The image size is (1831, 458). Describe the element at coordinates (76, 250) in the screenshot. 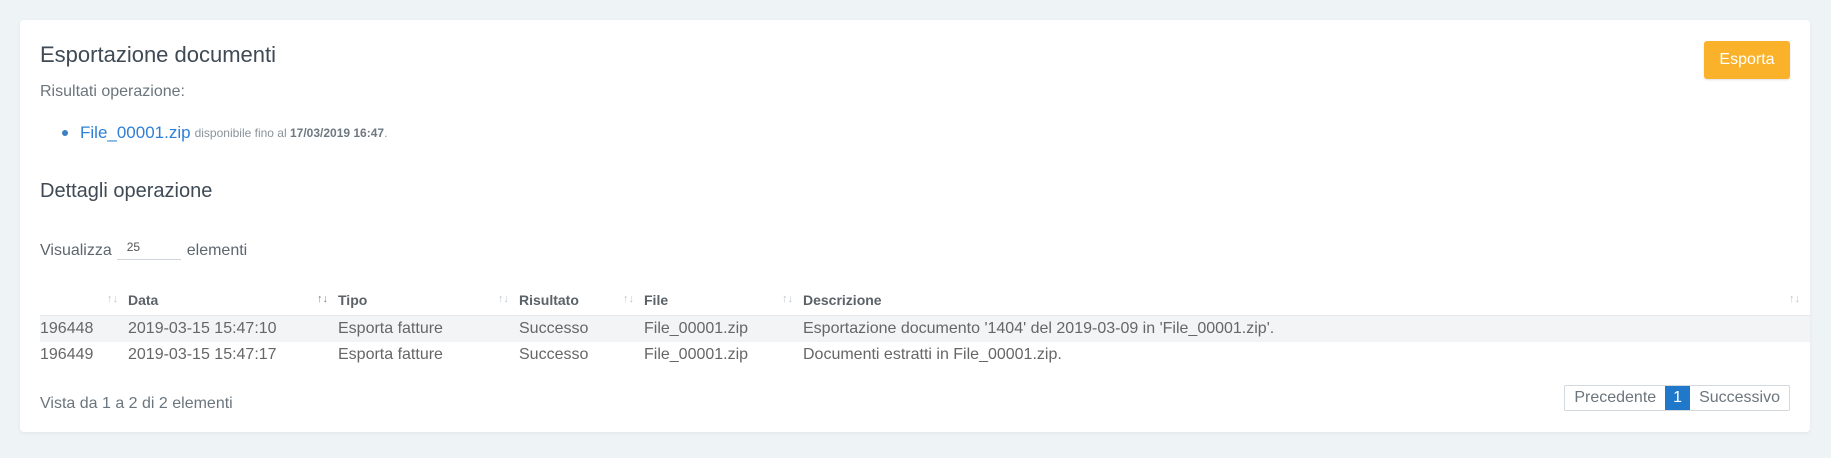

I see `show-label: Visualizza` at that location.